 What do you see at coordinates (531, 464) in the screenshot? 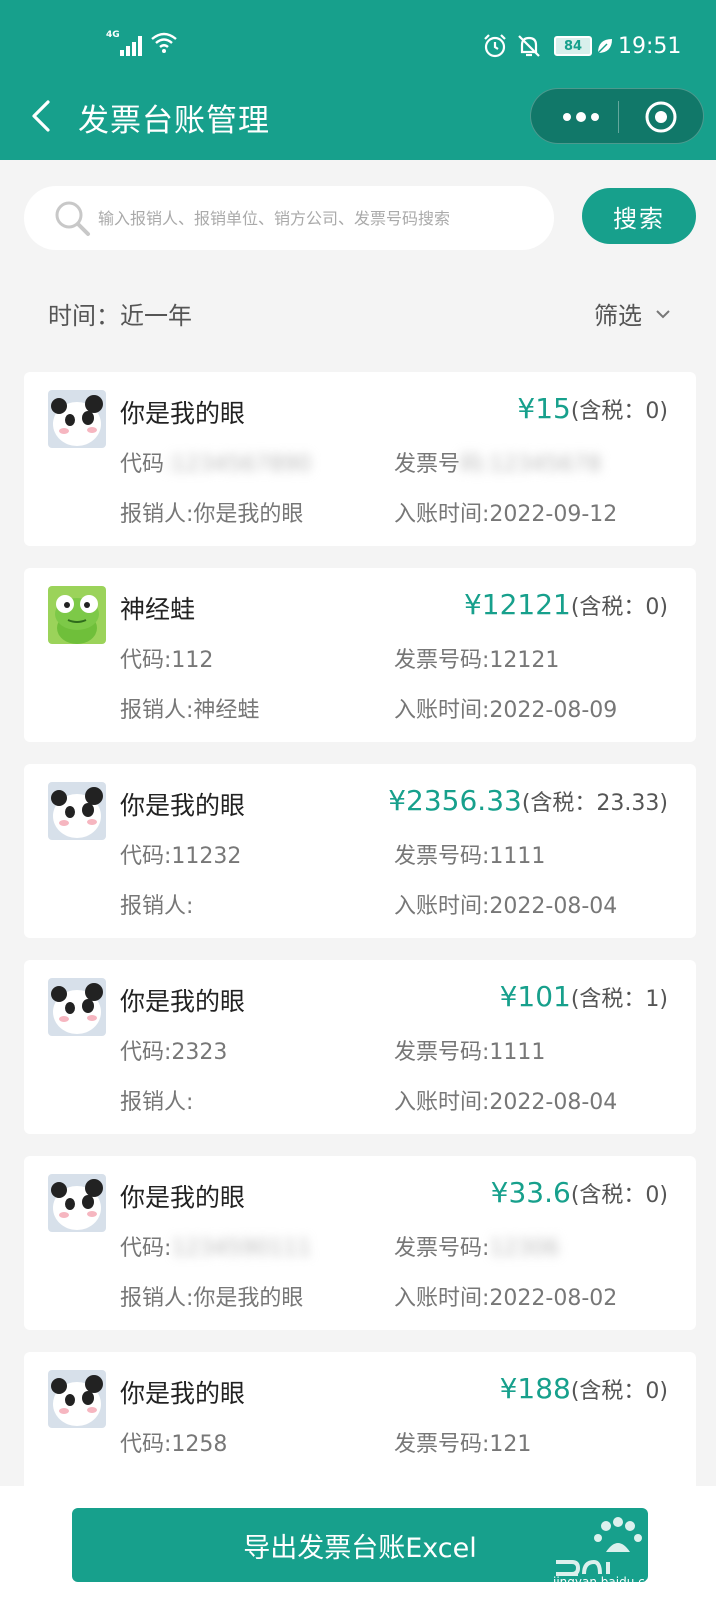
I see `redacted-text: 码:12345678` at bounding box center [531, 464].